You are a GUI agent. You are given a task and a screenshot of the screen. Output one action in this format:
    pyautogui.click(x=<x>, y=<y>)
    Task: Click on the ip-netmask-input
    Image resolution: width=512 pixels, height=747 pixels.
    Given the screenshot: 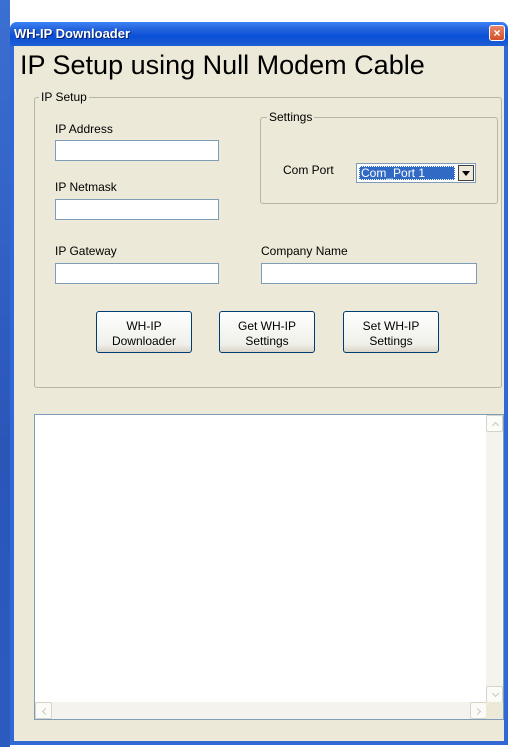 What is the action you would take?
    pyautogui.click(x=137, y=209)
    